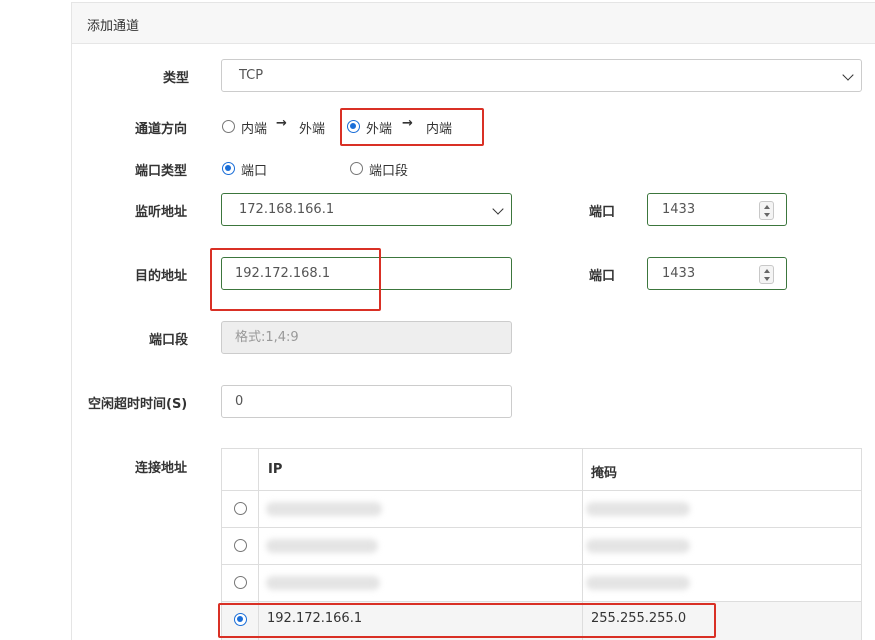 The width and height of the screenshot is (875, 640). What do you see at coordinates (312, 129) in the screenshot?
I see `direction-option-1-to: 外端` at bounding box center [312, 129].